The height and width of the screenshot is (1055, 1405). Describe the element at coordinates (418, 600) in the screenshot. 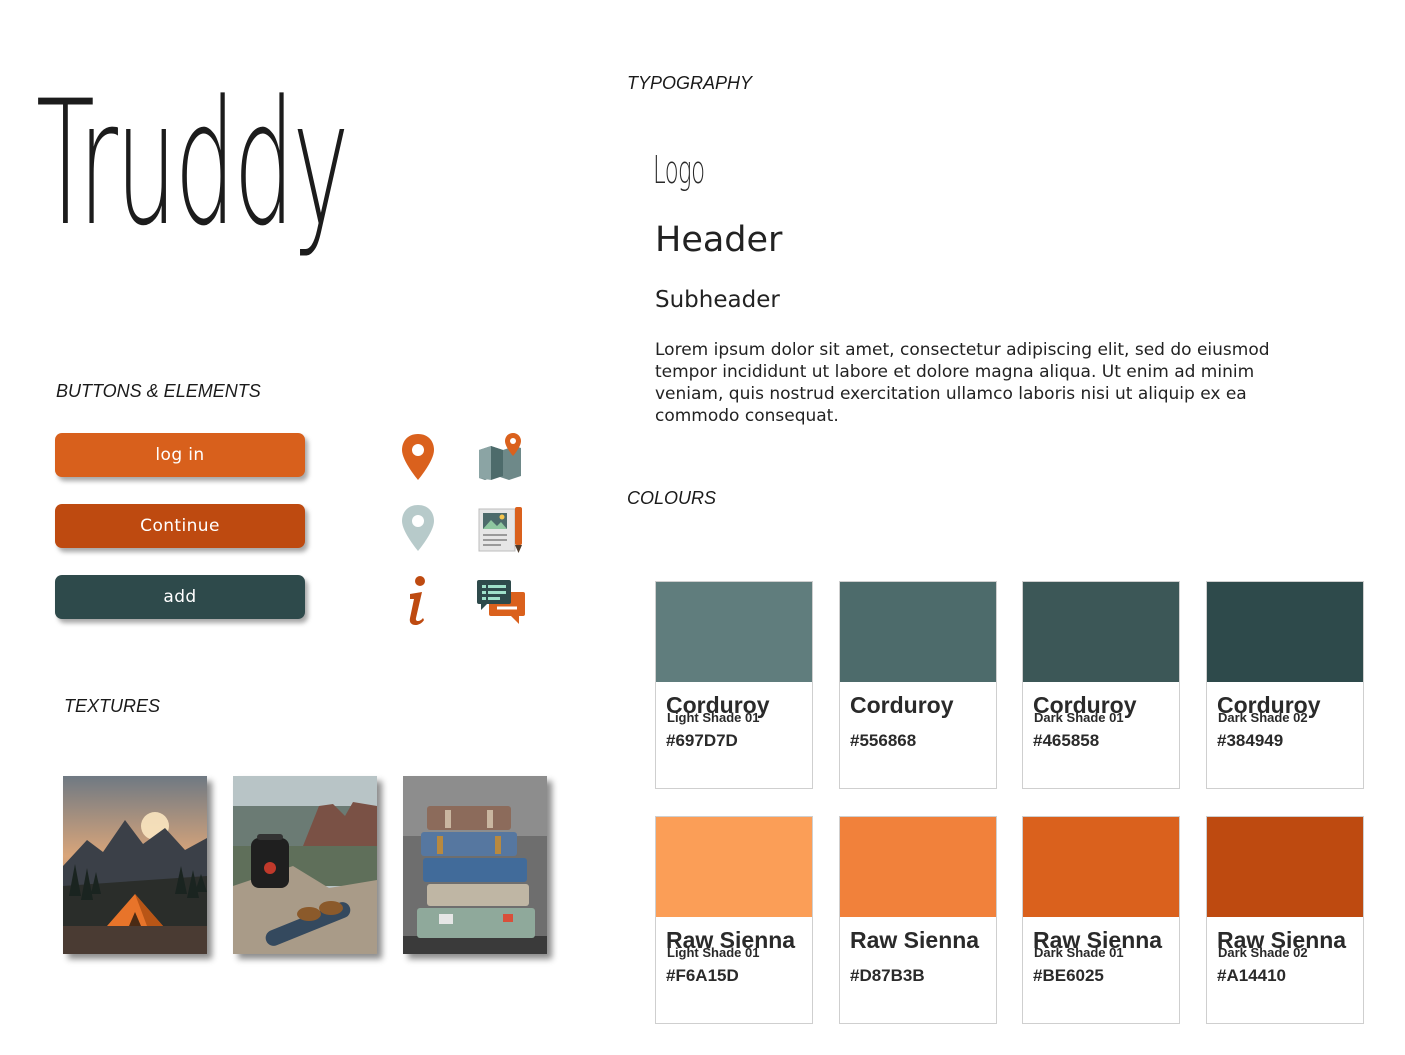

I see `info-icon` at that location.